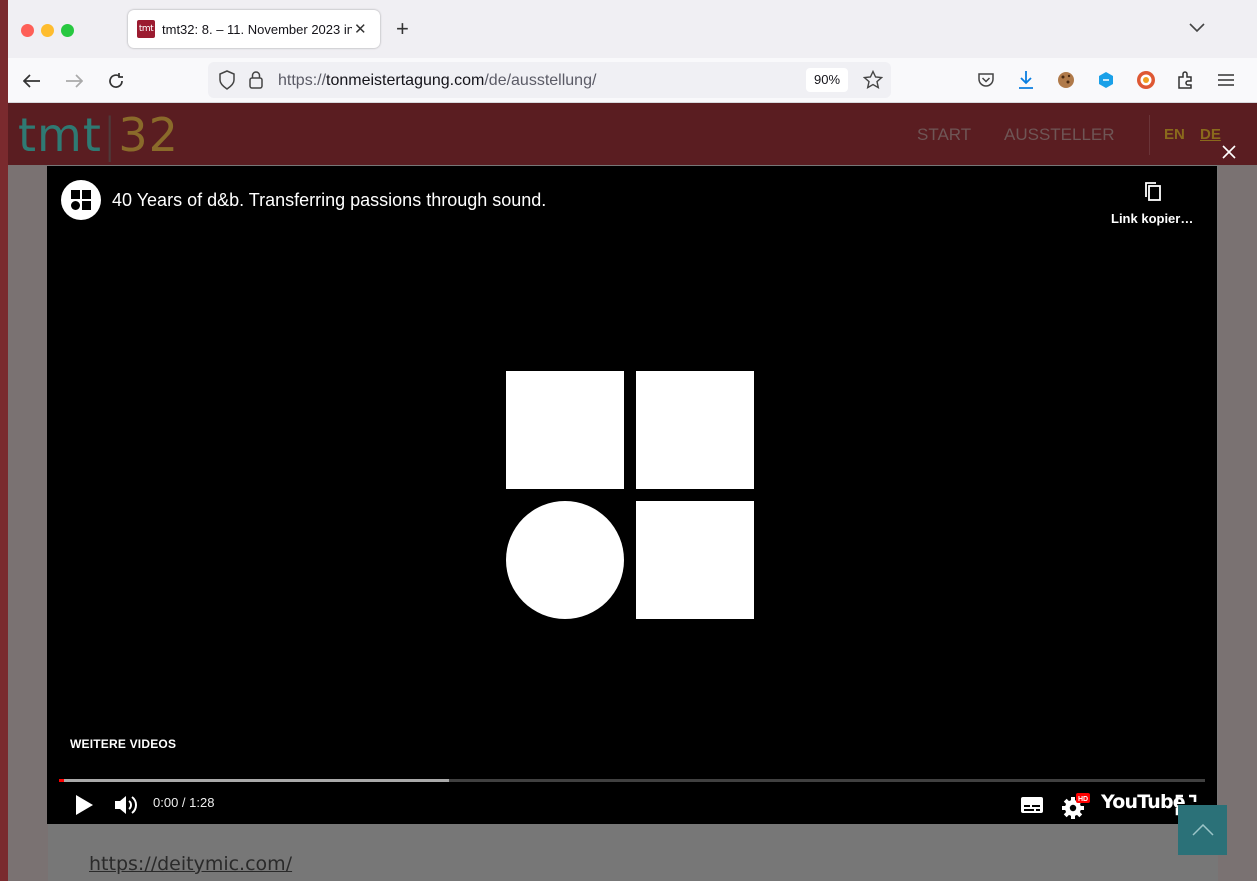 The image size is (1257, 881). I want to click on window-minimize-button, so click(47, 30).